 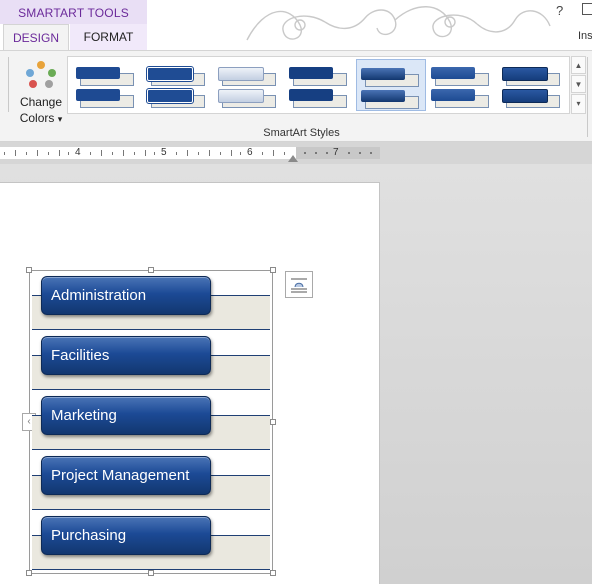 I want to click on palette-dot-grey, so click(x=49, y=84).